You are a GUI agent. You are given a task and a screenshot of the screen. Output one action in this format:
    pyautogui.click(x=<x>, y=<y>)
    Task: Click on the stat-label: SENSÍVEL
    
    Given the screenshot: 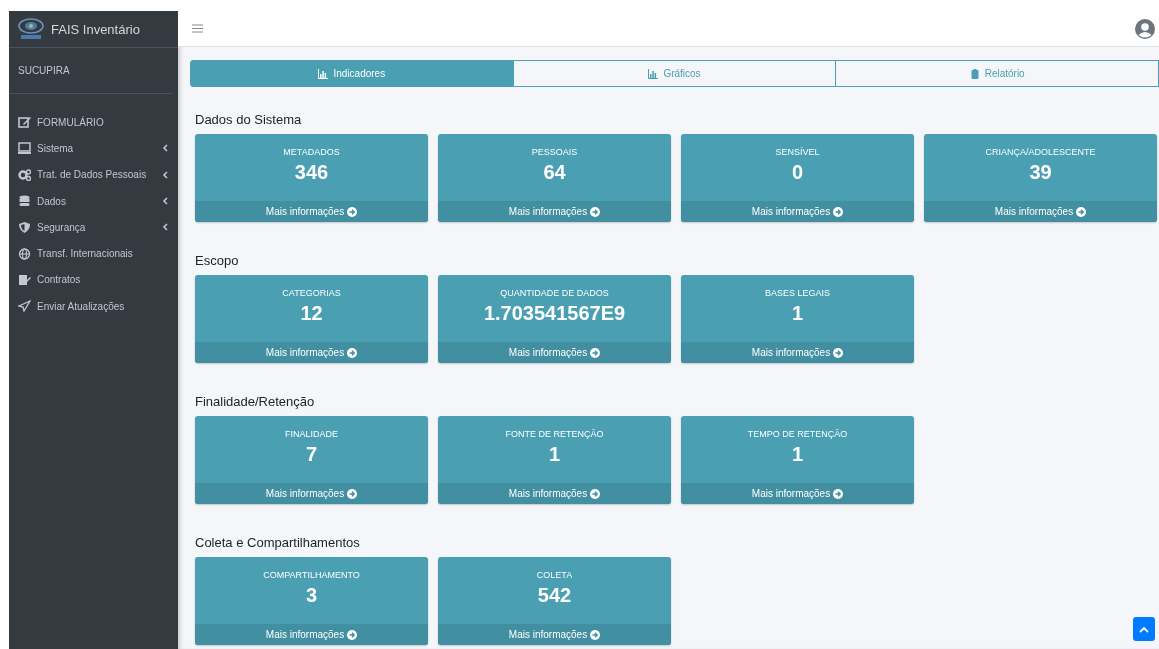 What is the action you would take?
    pyautogui.click(x=797, y=152)
    